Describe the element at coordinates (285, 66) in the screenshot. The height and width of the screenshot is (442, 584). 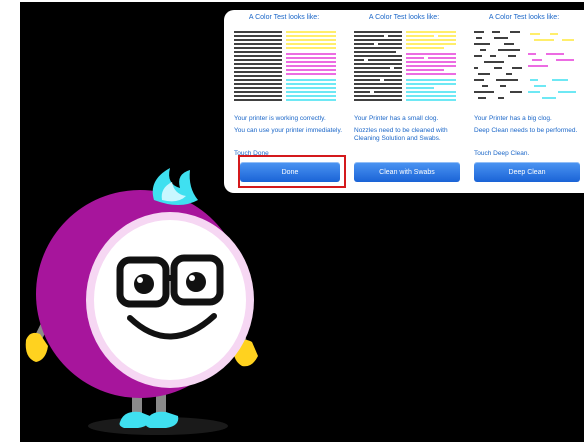
I see `test-pattern-good` at that location.